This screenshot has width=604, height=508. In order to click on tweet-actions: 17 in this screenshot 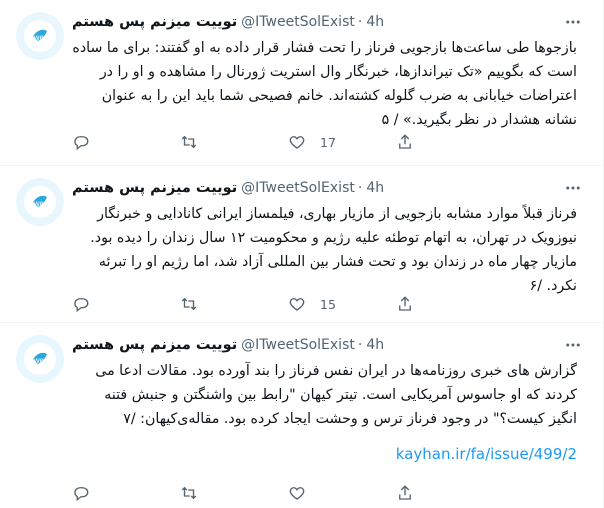, I will do `click(302, 142)`.